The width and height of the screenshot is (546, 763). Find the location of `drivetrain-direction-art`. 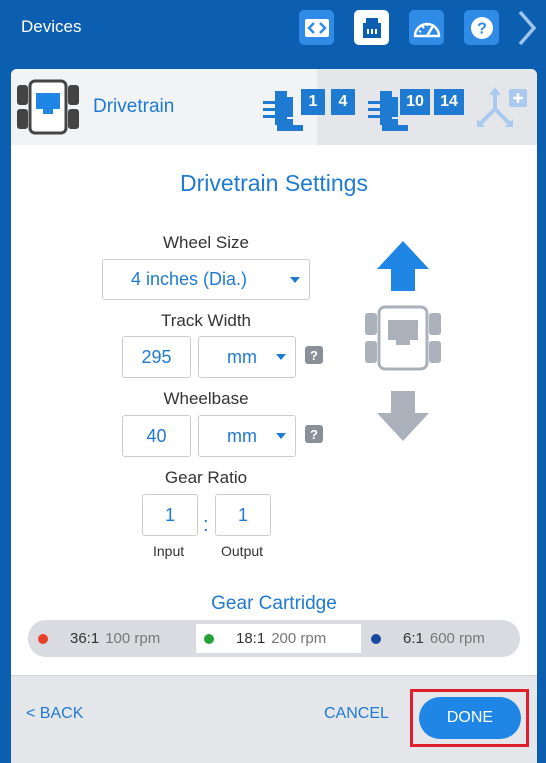

drivetrain-direction-art is located at coordinates (403, 341).